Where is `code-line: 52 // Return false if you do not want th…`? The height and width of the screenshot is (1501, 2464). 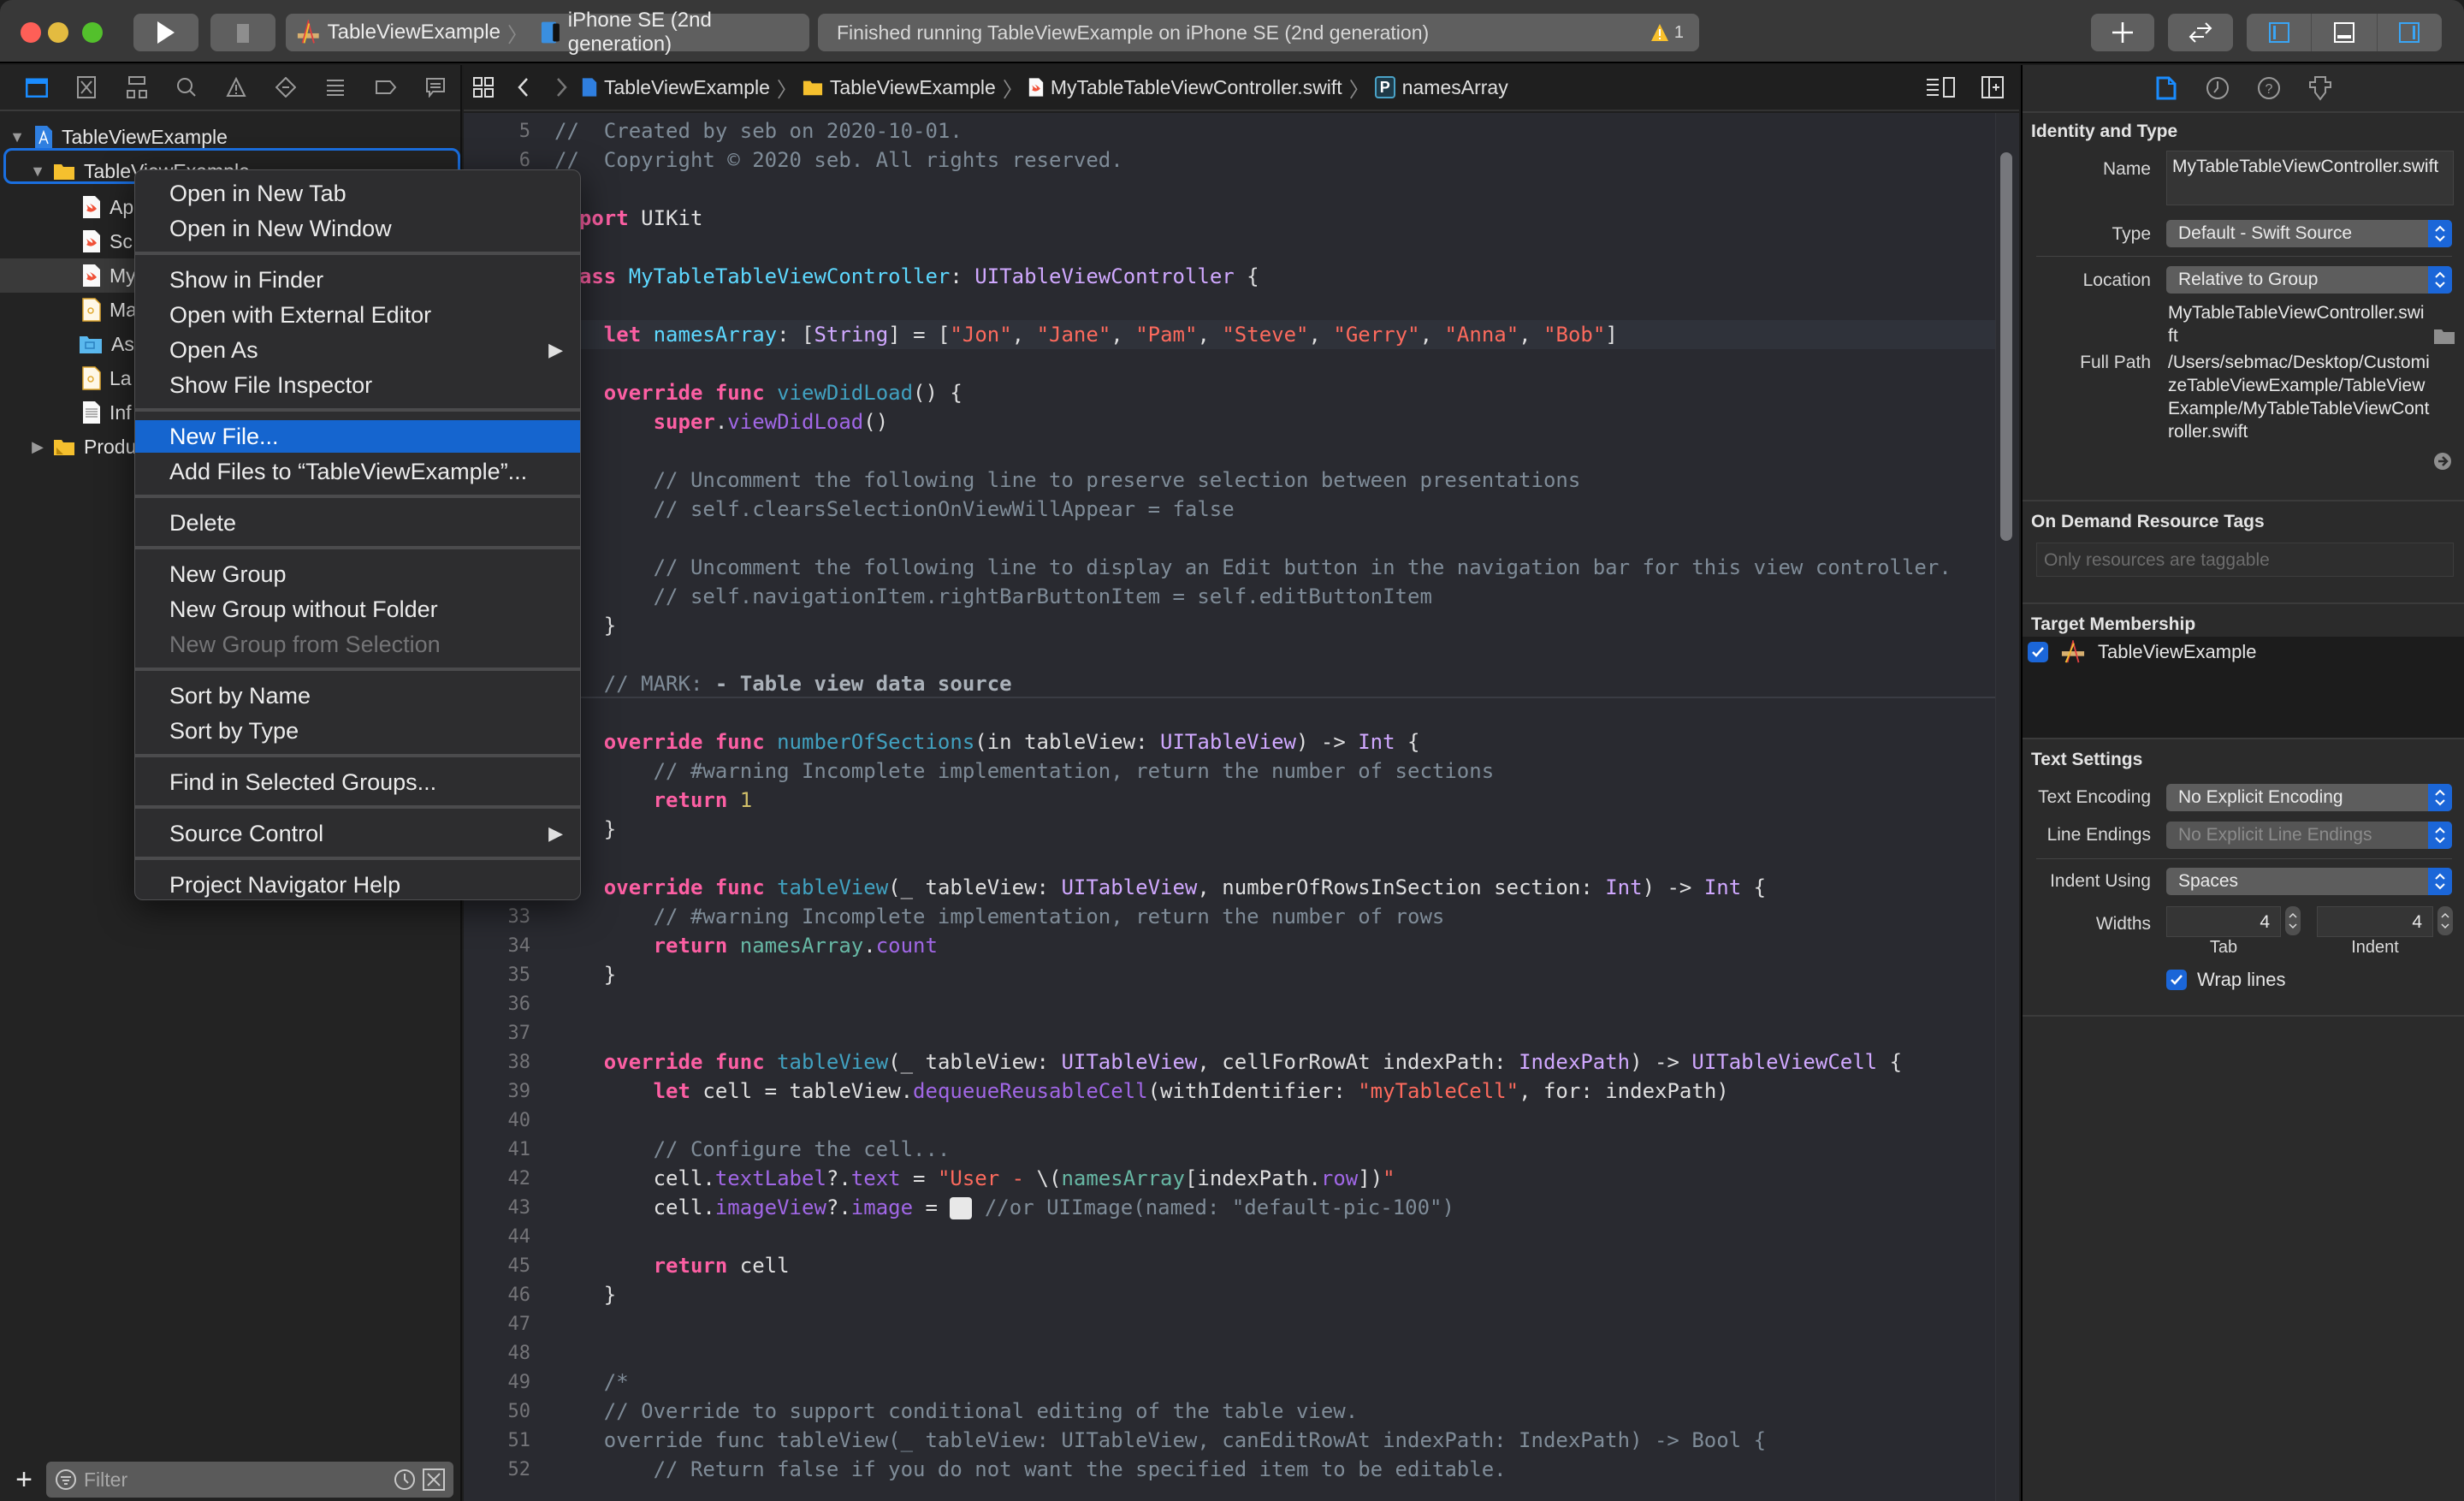 code-line: 52 // Return false if you do not want th… is located at coordinates (1229, 1469).